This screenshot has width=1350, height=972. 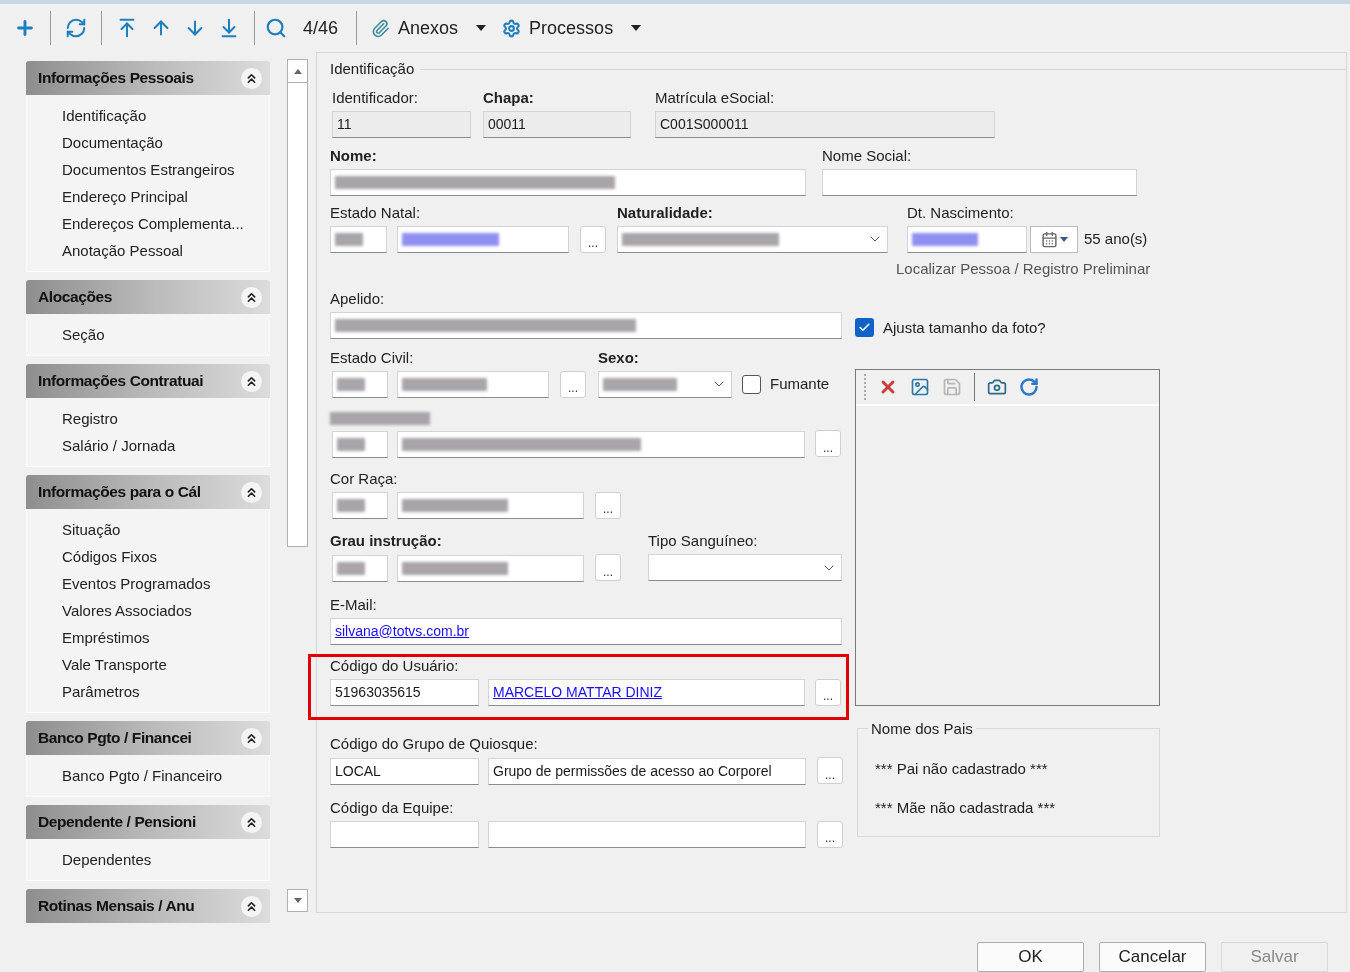 What do you see at coordinates (647, 771) in the screenshot?
I see `input-field: Grupo de permissões de acesso ao Corporel` at bounding box center [647, 771].